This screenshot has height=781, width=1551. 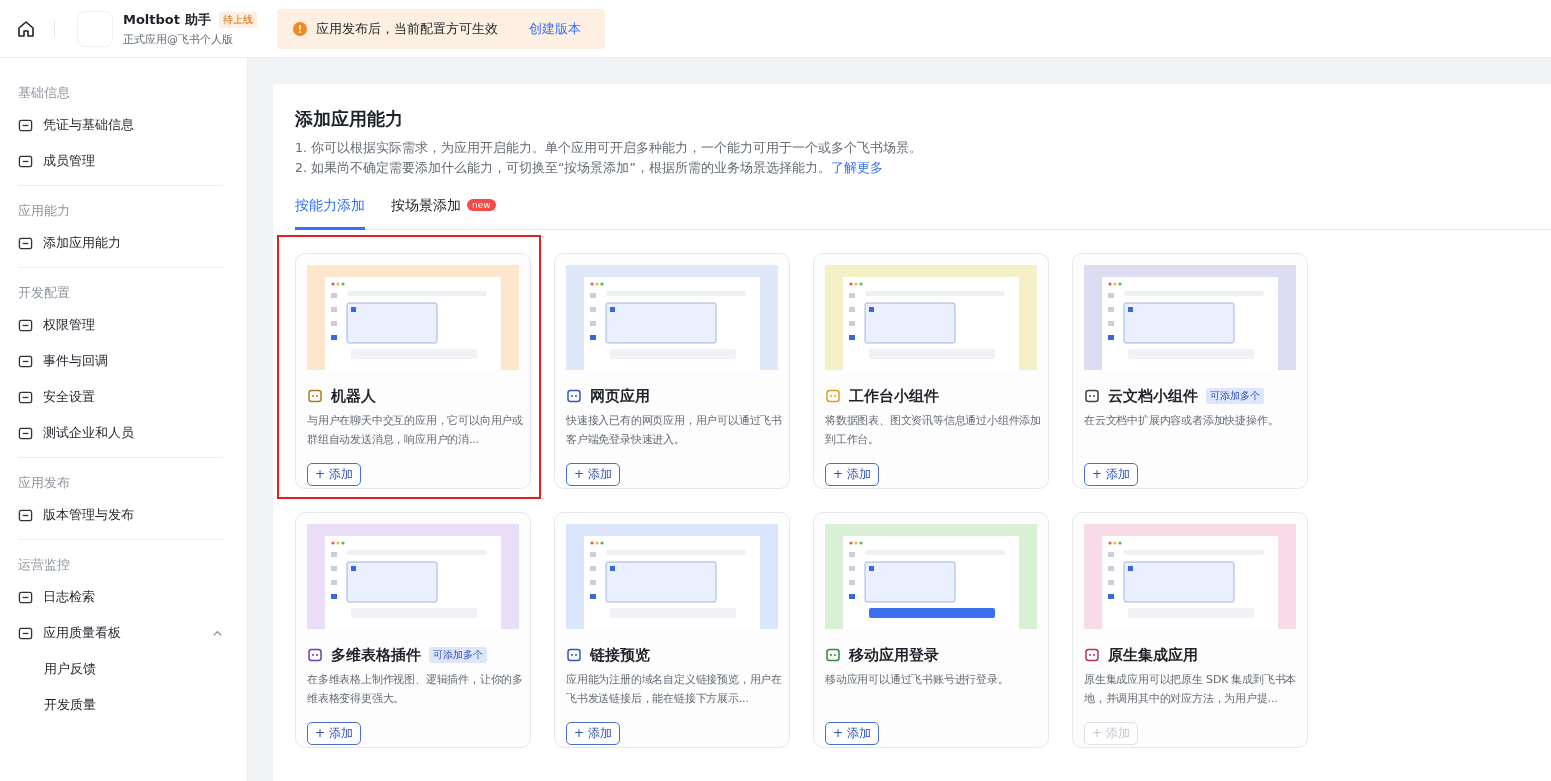 What do you see at coordinates (121, 515) in the screenshot?
I see `sidebar-item: 版本管理与发布` at bounding box center [121, 515].